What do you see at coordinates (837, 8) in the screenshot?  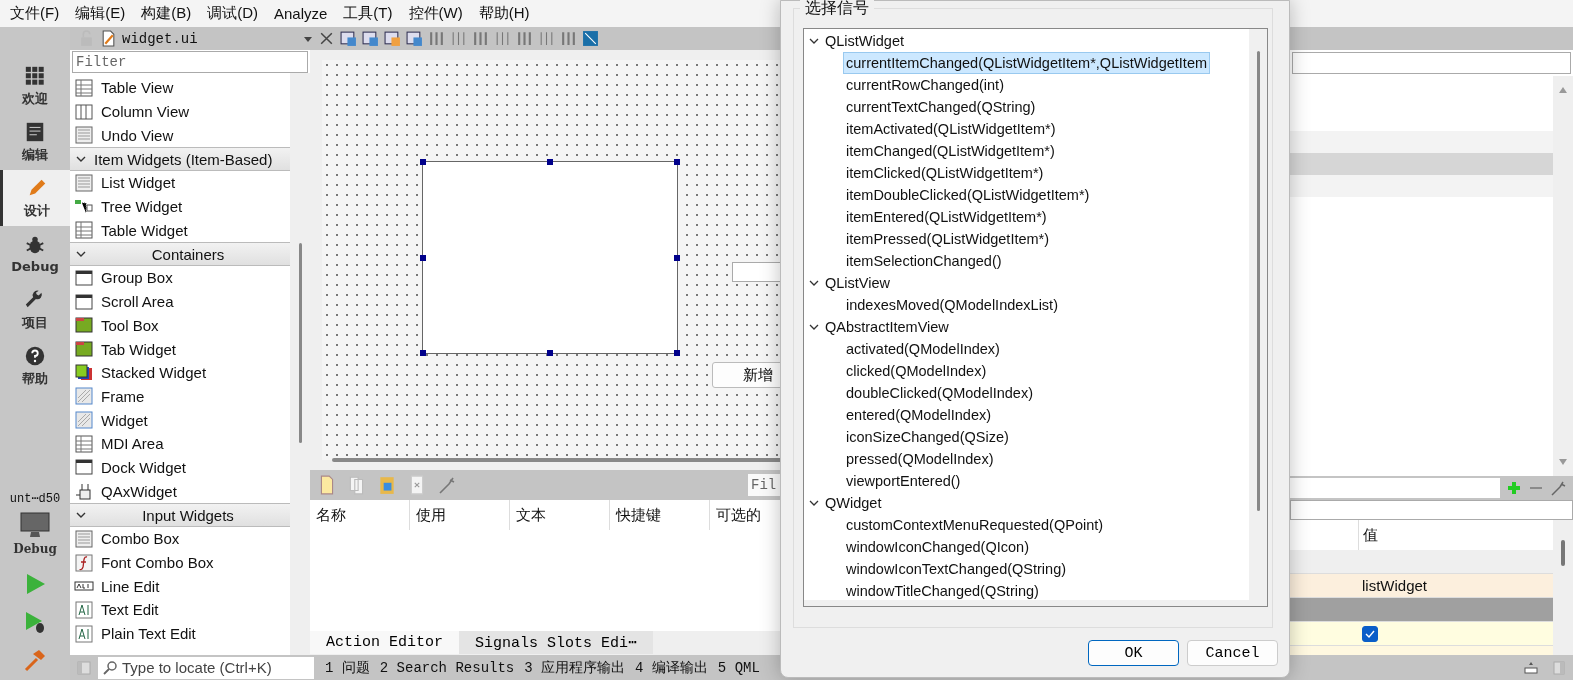 I see `group-title: 选择信号` at bounding box center [837, 8].